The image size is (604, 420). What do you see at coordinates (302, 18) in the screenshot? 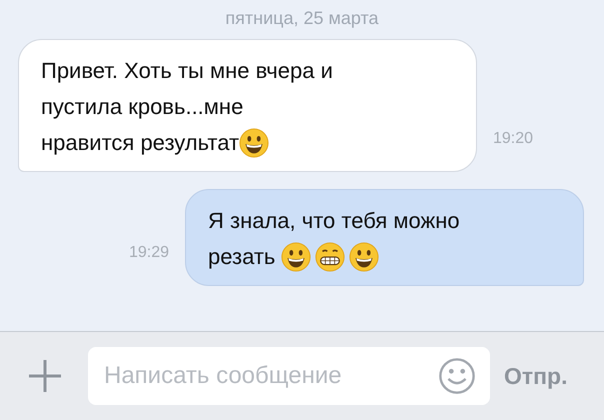
I see `date-header: пятница, 25 марта` at bounding box center [302, 18].